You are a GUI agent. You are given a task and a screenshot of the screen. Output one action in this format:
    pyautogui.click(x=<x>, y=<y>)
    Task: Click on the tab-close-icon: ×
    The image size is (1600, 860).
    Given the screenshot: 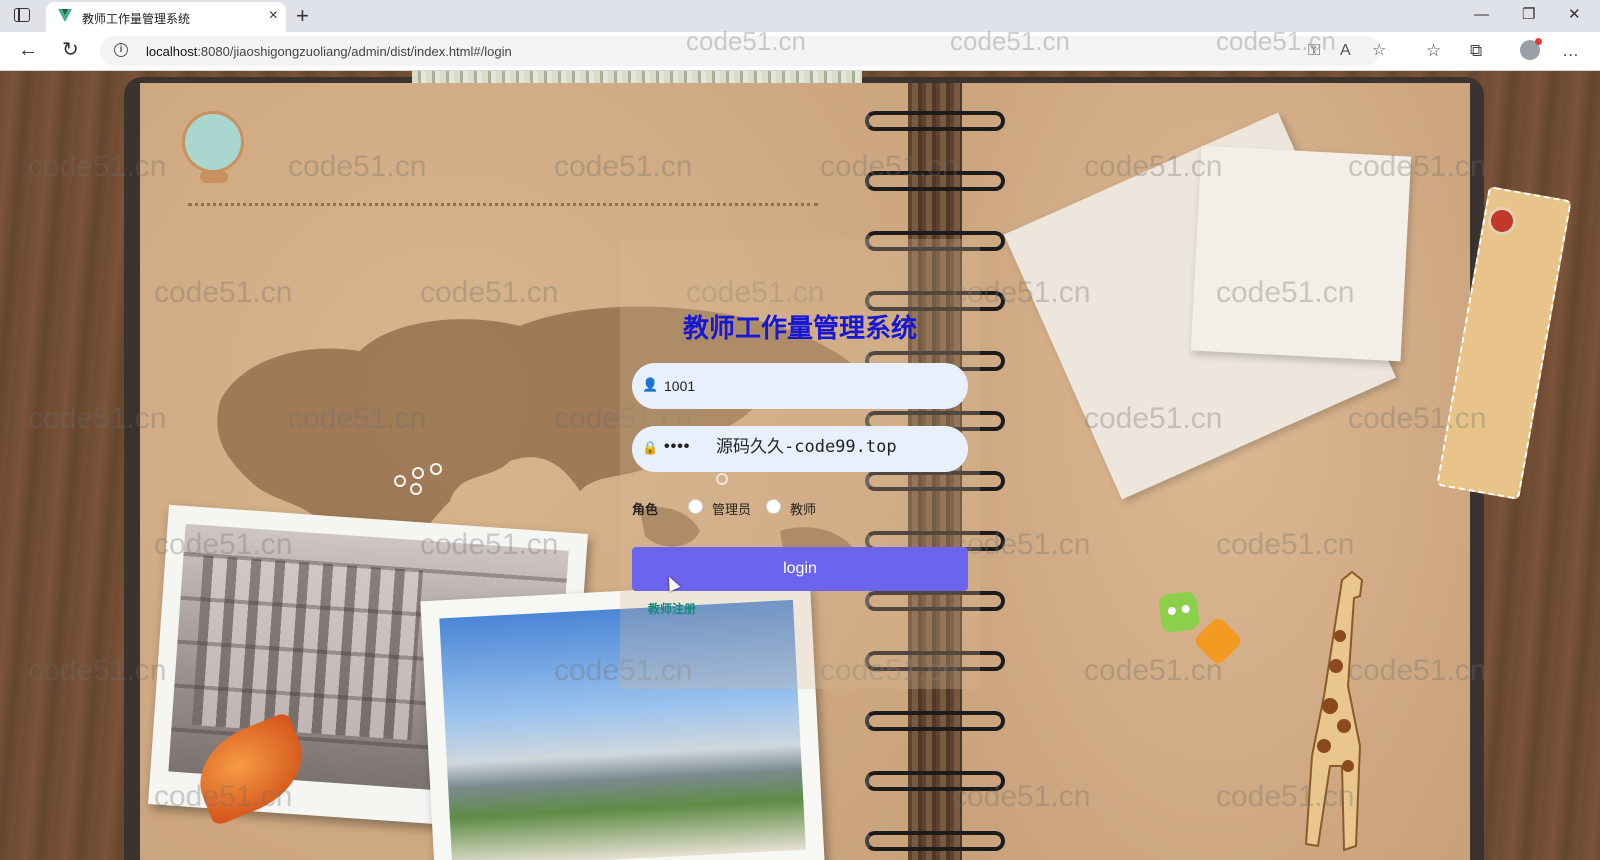 What is the action you would take?
    pyautogui.click(x=273, y=16)
    